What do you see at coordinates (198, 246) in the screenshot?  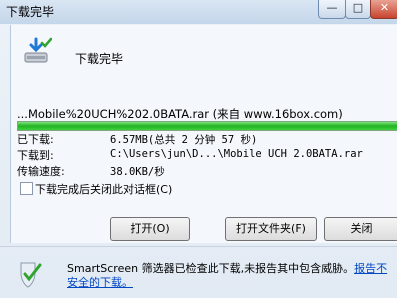 I see `divider` at bounding box center [198, 246].